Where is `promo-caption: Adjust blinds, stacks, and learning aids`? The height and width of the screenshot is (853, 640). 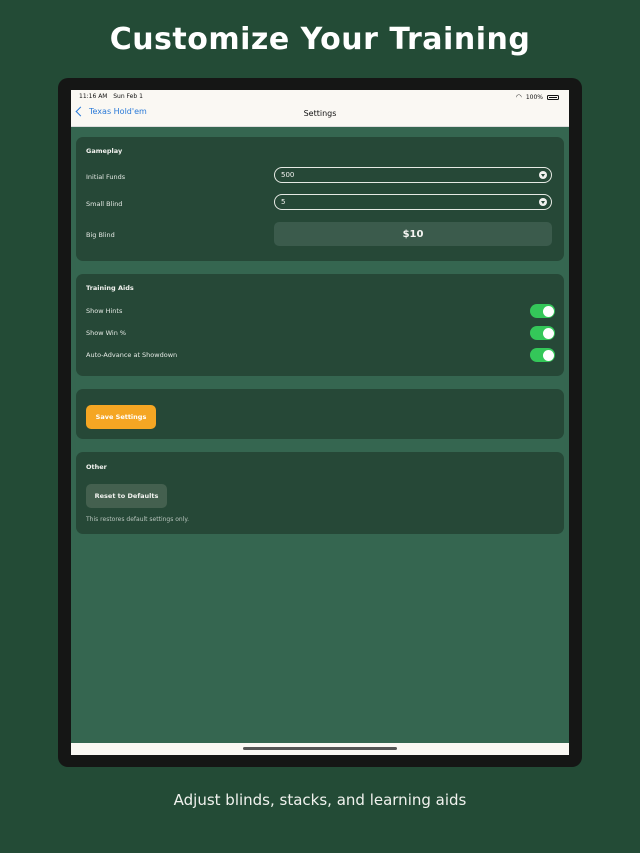 promo-caption: Adjust blinds, stacks, and learning aids is located at coordinates (320, 800).